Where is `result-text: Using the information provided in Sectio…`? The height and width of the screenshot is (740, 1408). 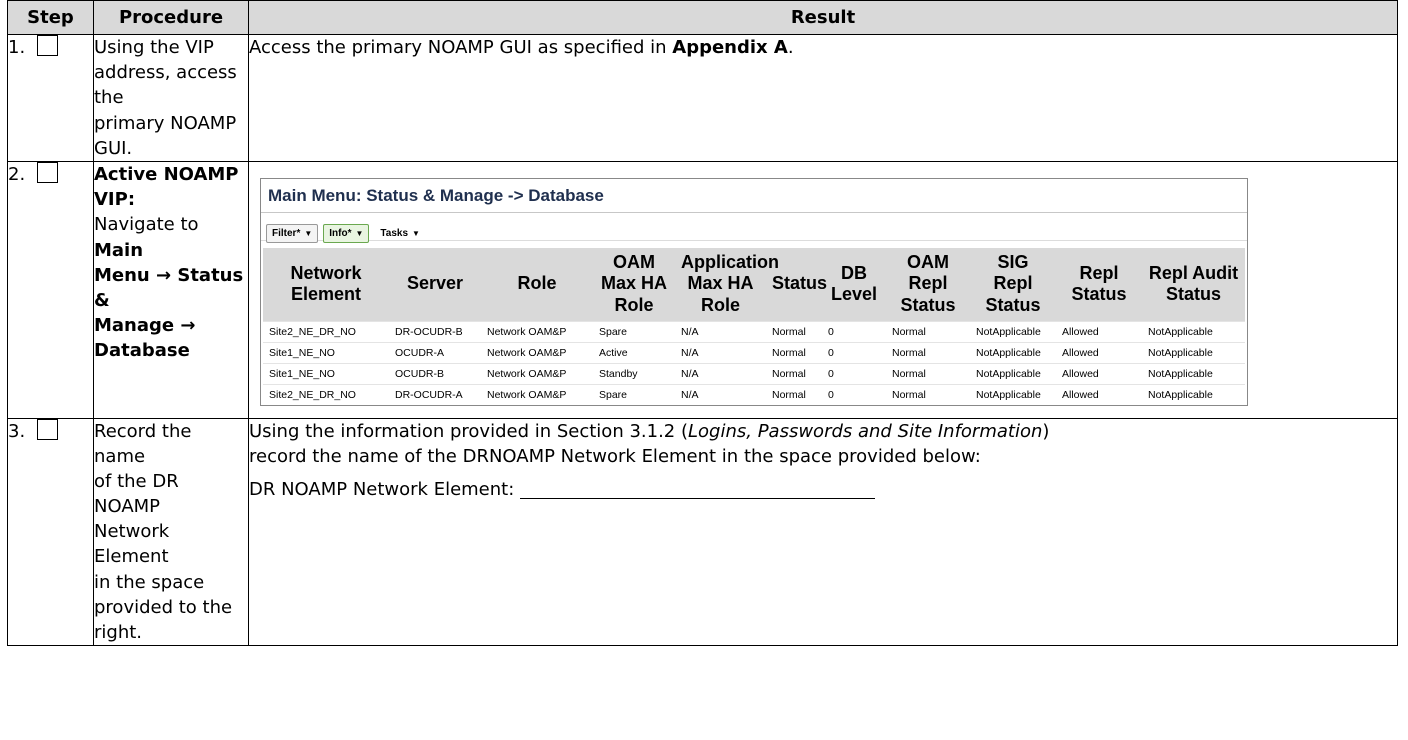 result-text: Using the information provided in Sectio… is located at coordinates (468, 431).